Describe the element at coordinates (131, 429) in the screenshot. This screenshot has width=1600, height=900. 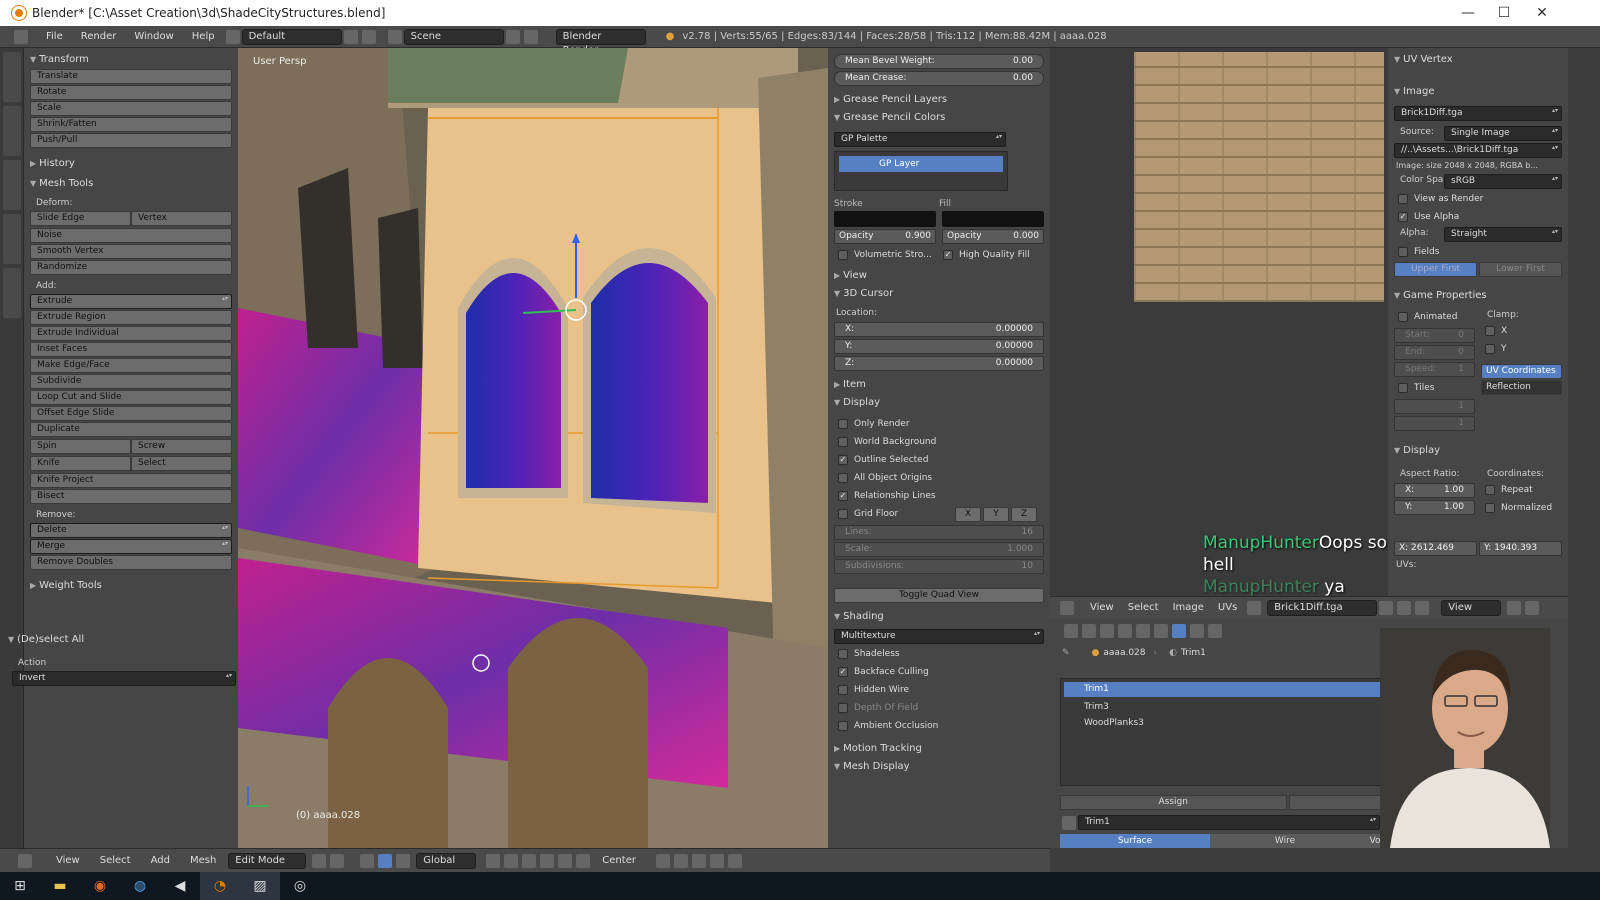
I see `duplicate-button: Duplicate` at that location.